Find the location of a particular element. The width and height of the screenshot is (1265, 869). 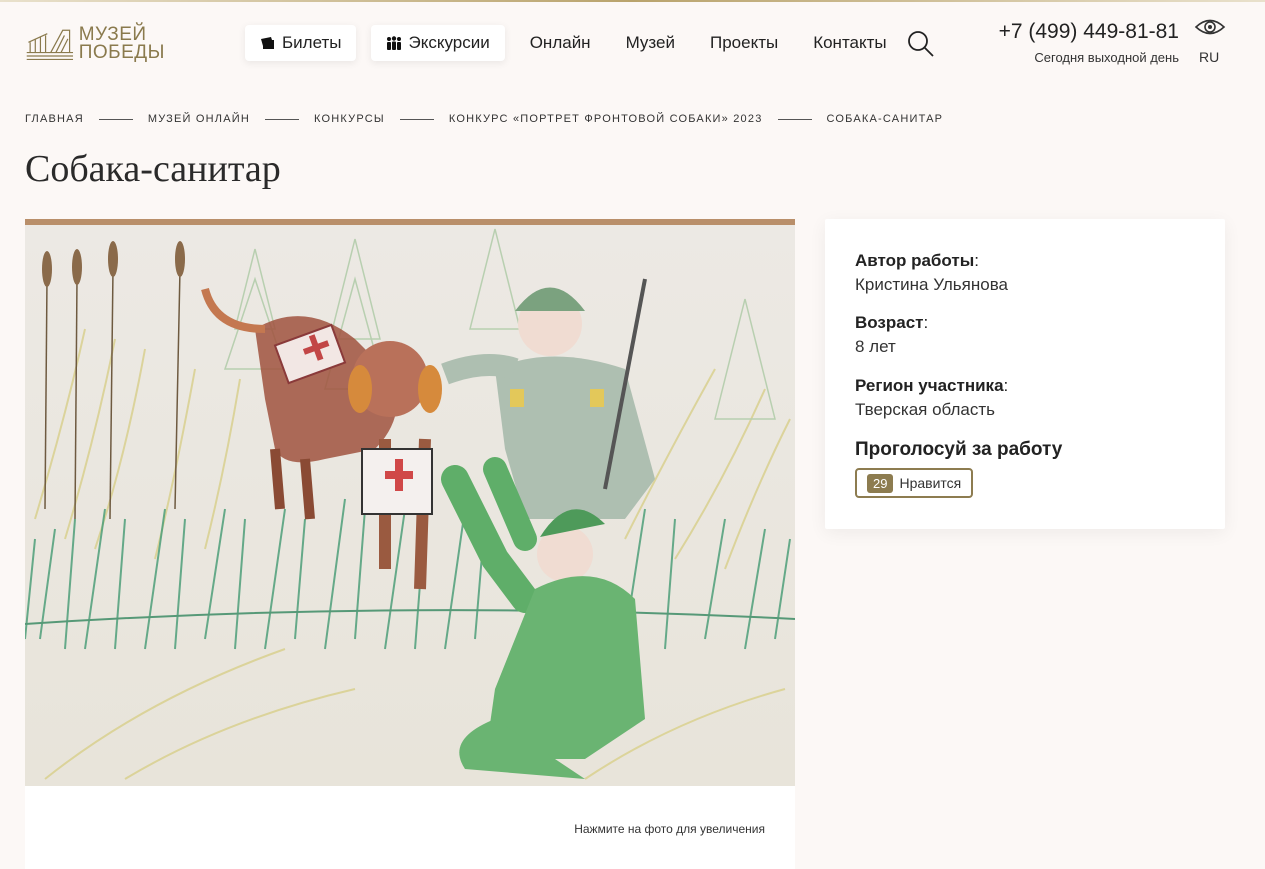

group-icon is located at coordinates (394, 43).